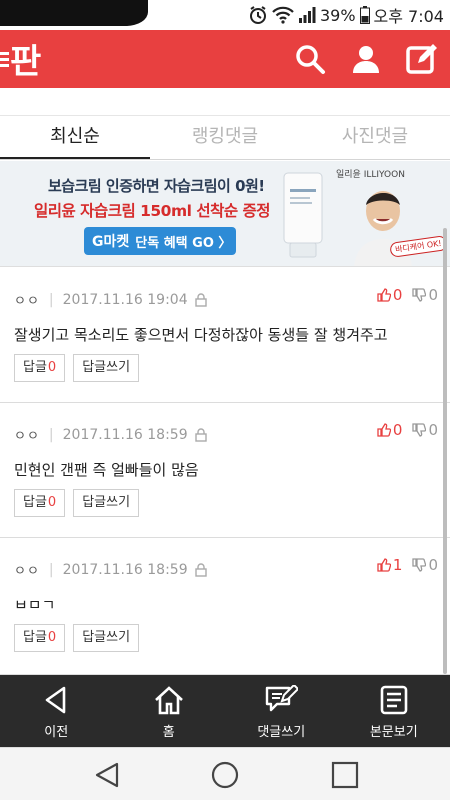 The width and height of the screenshot is (450, 800). I want to click on banner-headline: 보습크림 인증하면 자습크림이 0원!, so click(156, 186).